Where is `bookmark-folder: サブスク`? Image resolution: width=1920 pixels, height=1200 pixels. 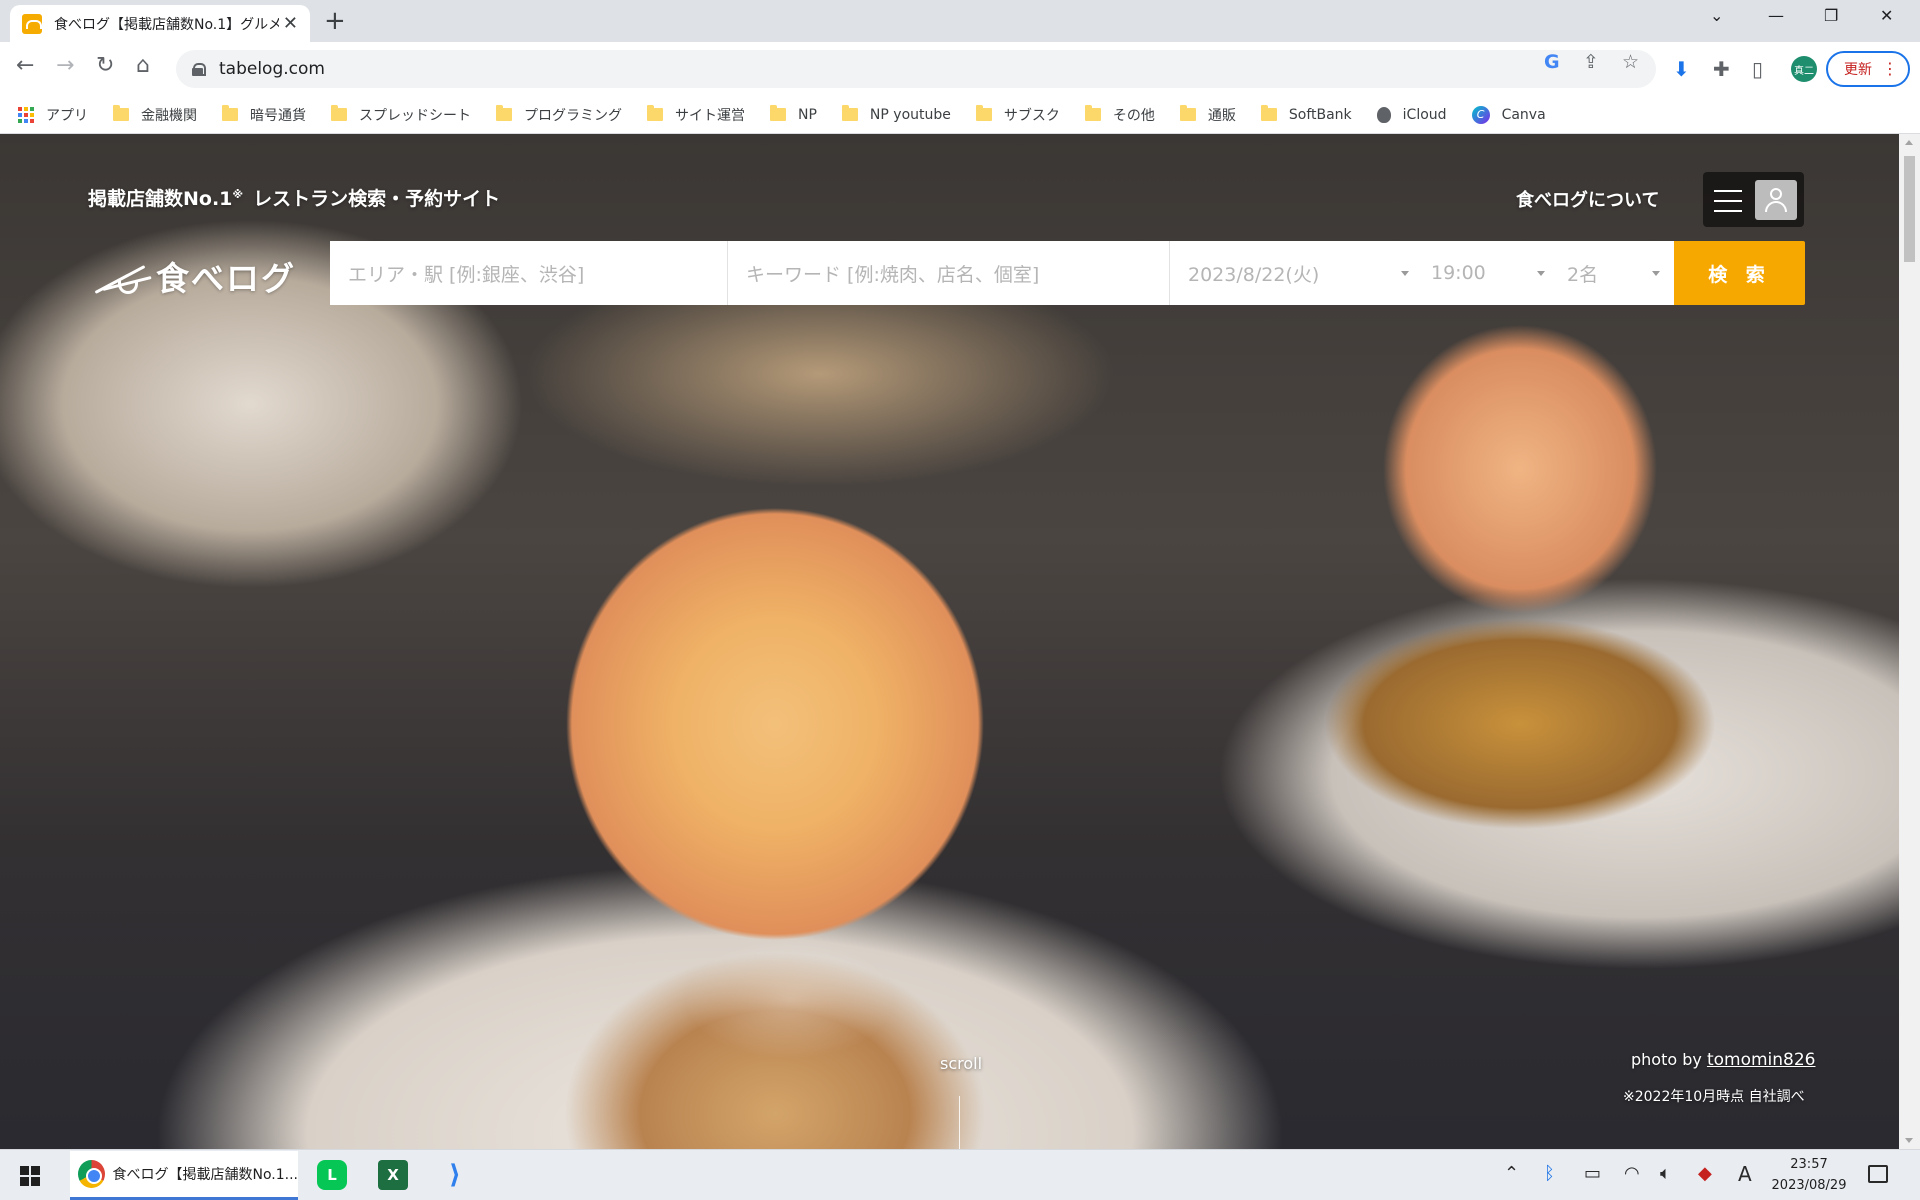 bookmark-folder: サブスク is located at coordinates (1017, 115).